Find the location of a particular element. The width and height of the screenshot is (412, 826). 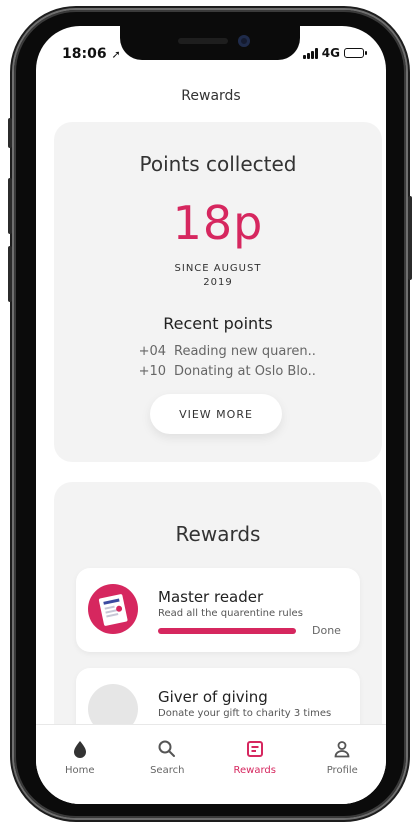

tab-rewards: Rewards is located at coordinates (255, 771).